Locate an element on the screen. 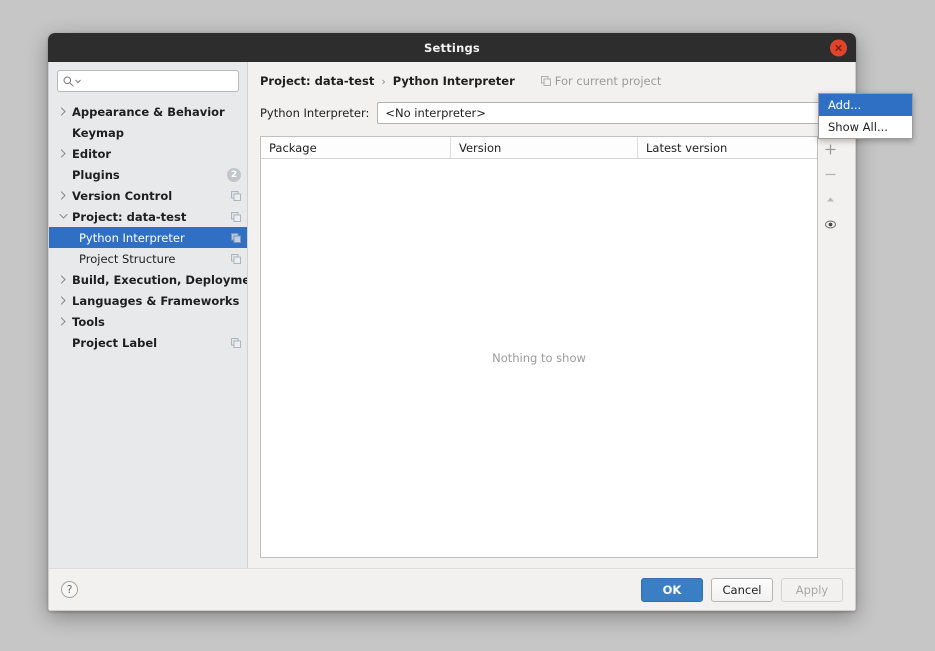 The height and width of the screenshot is (651, 935). show-early-releases-button is located at coordinates (830, 224).